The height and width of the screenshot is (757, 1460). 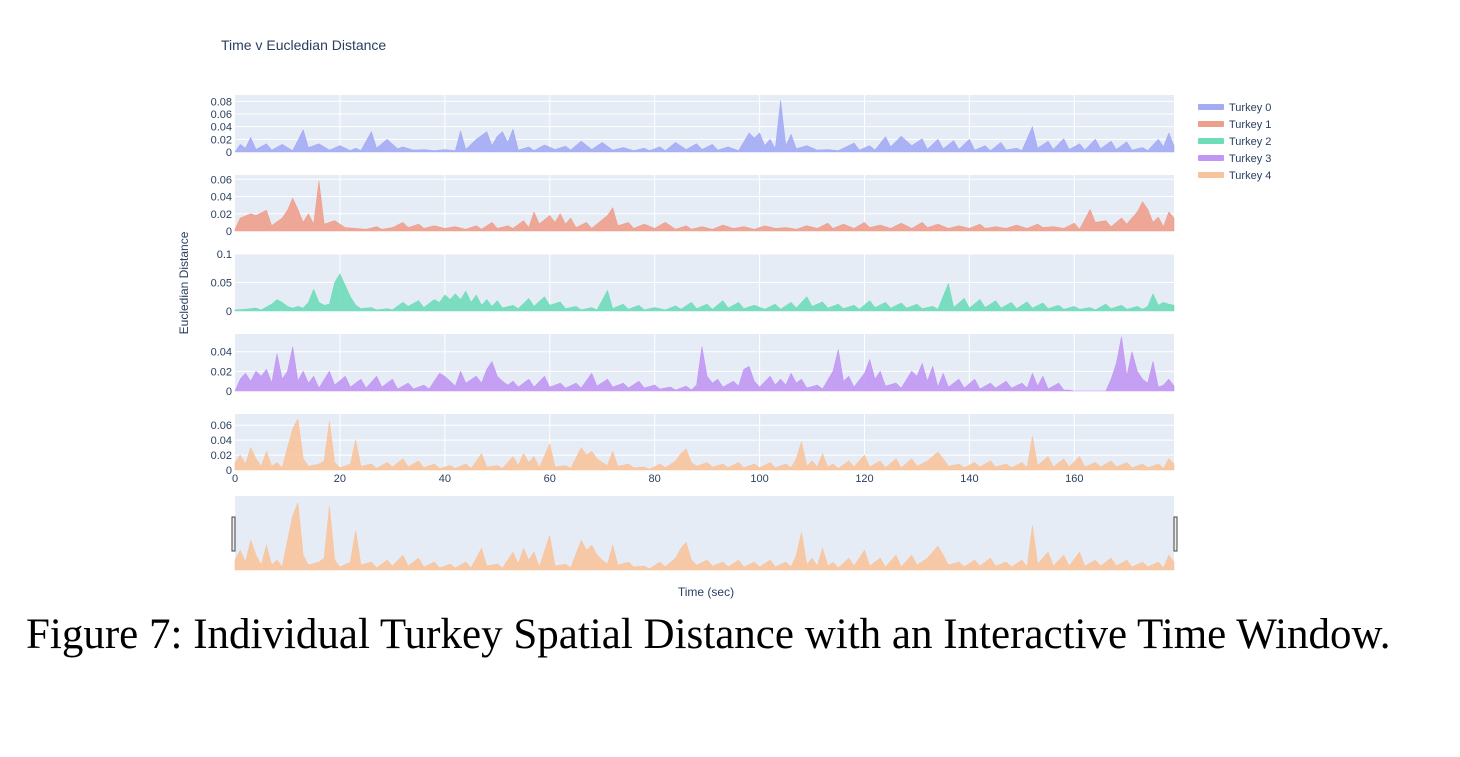 I want to click on legend-item-1: Turkey 1, so click(x=1234, y=125).